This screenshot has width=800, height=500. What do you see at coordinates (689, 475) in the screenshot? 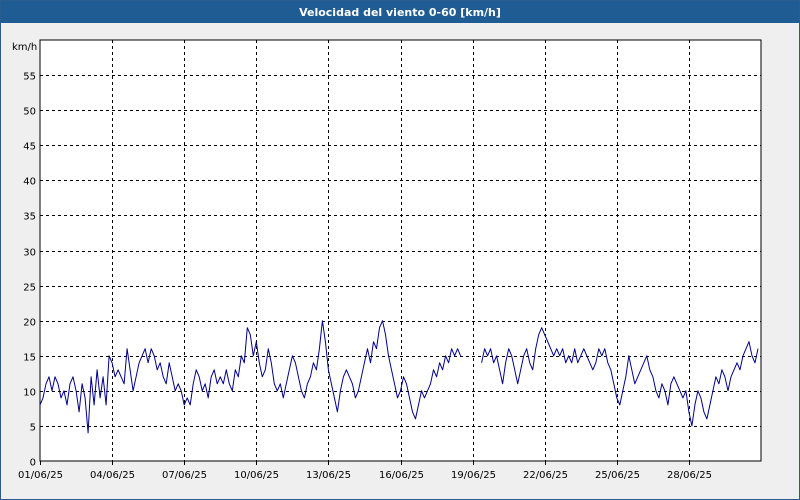
I see `x-tick-label: 28/06/25` at bounding box center [689, 475].